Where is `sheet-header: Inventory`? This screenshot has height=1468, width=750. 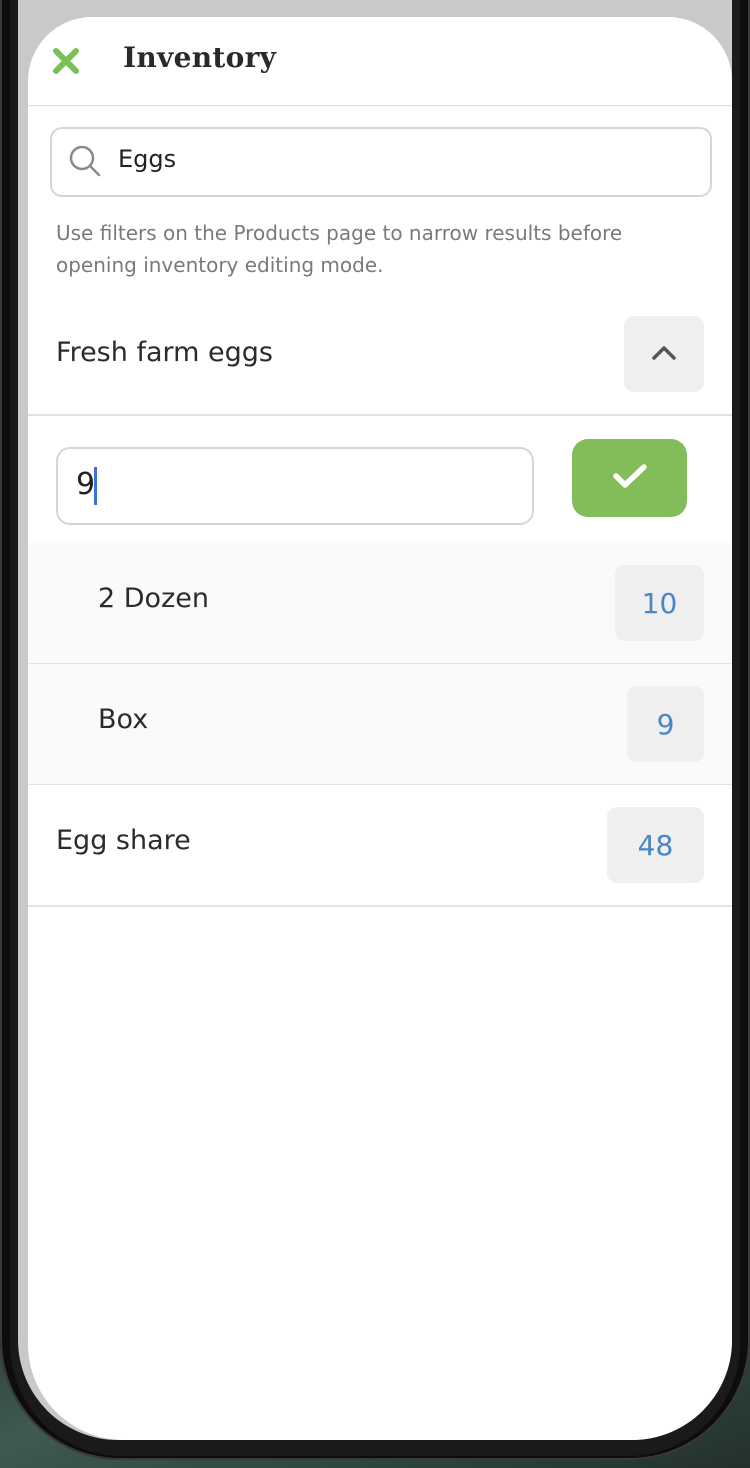
sheet-header: Inventory is located at coordinates (380, 61).